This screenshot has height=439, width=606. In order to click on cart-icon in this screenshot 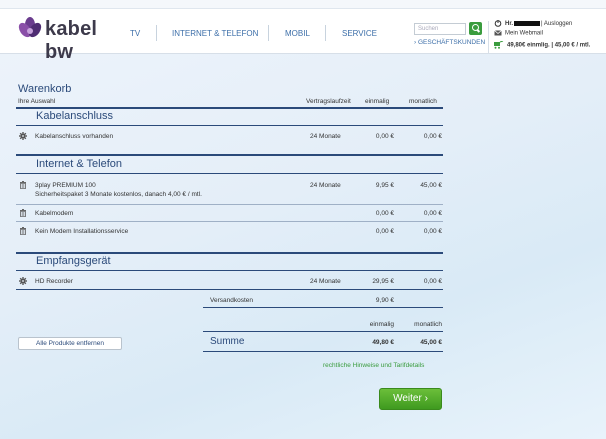, I will do `click(499, 45)`.